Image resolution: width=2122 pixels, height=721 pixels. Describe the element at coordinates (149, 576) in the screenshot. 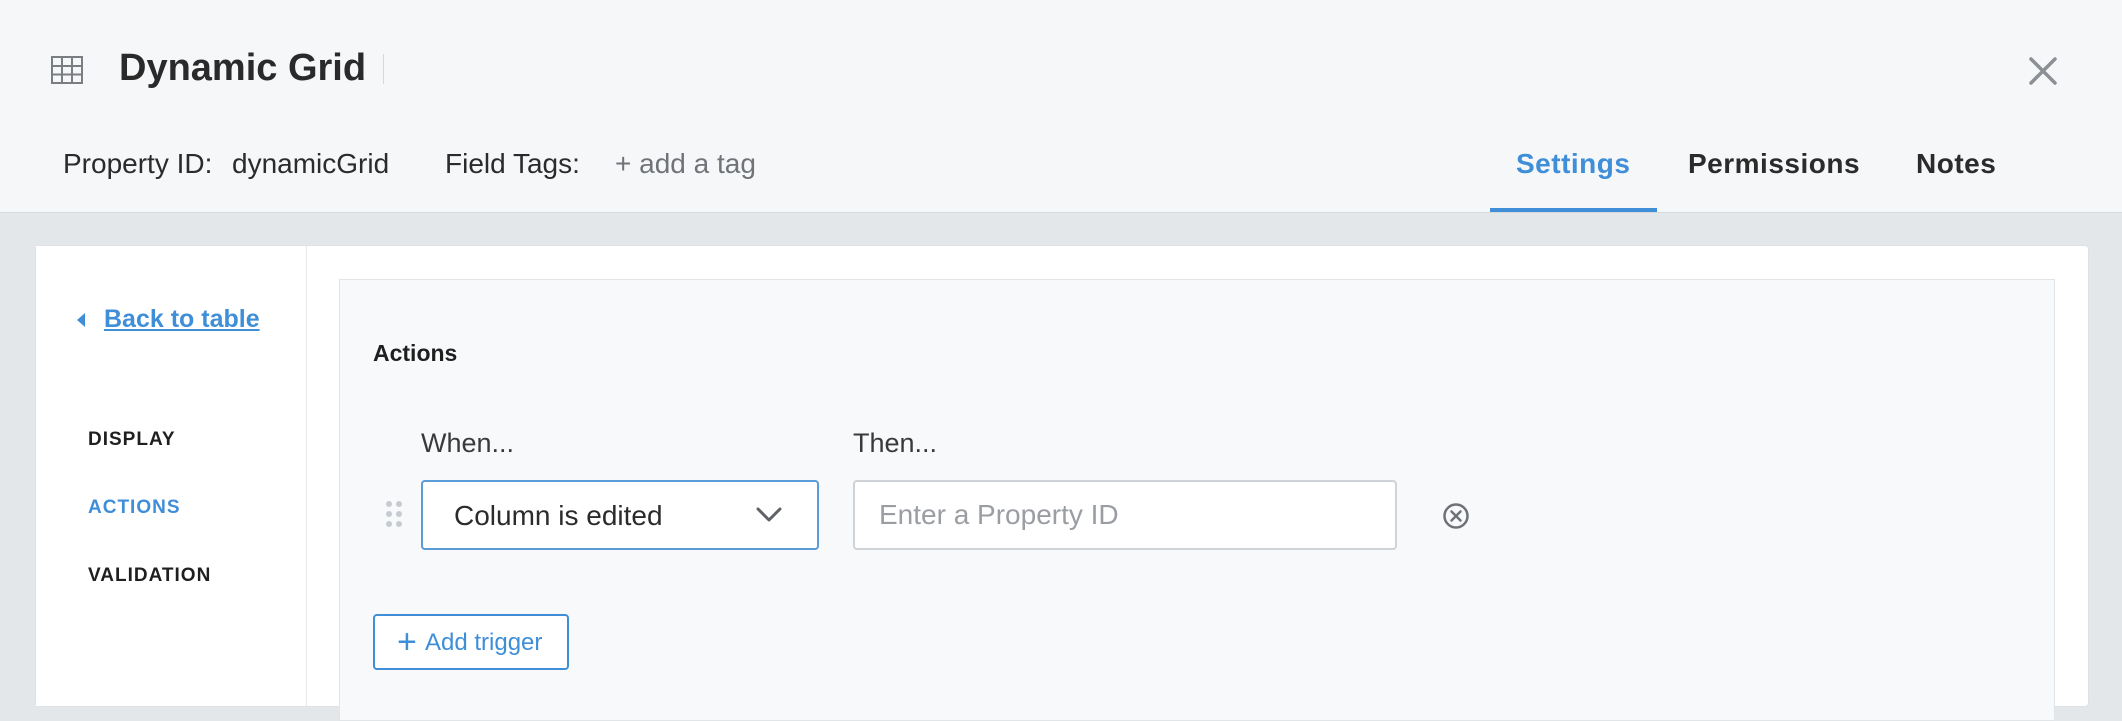

I see `sidebar-item-validation: VALIDATION` at that location.